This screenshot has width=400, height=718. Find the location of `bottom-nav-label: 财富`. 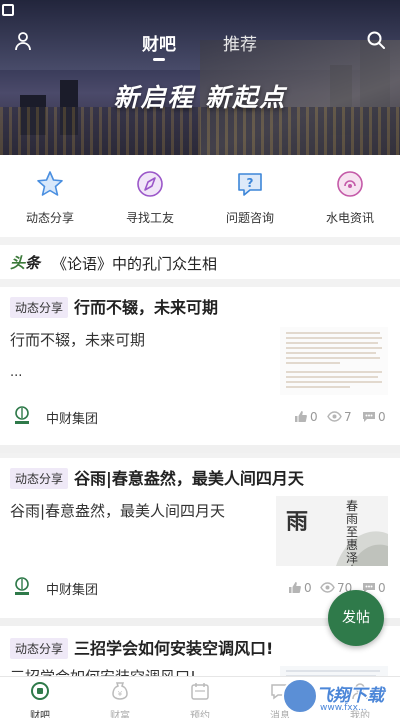

bottom-nav-label: 财富 is located at coordinates (120, 714).